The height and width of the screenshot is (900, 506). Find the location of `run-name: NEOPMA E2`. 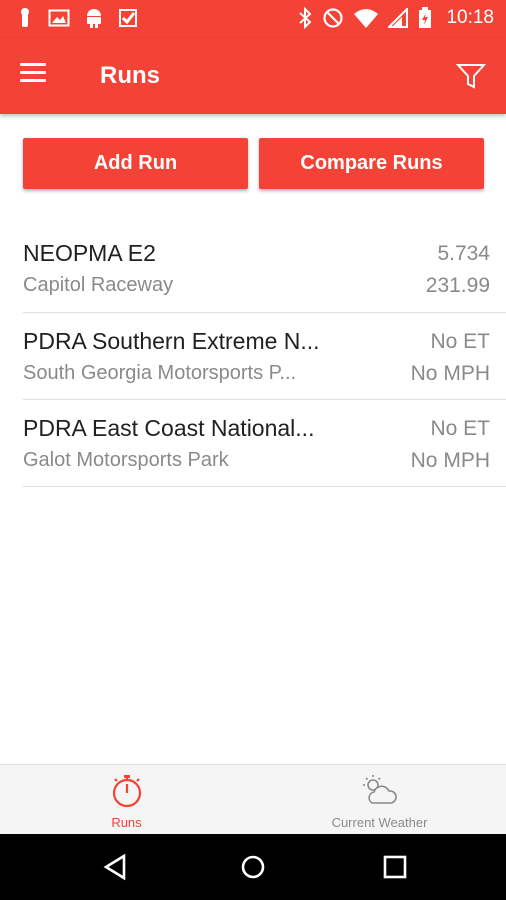

run-name: NEOPMA E2 is located at coordinates (89, 253).